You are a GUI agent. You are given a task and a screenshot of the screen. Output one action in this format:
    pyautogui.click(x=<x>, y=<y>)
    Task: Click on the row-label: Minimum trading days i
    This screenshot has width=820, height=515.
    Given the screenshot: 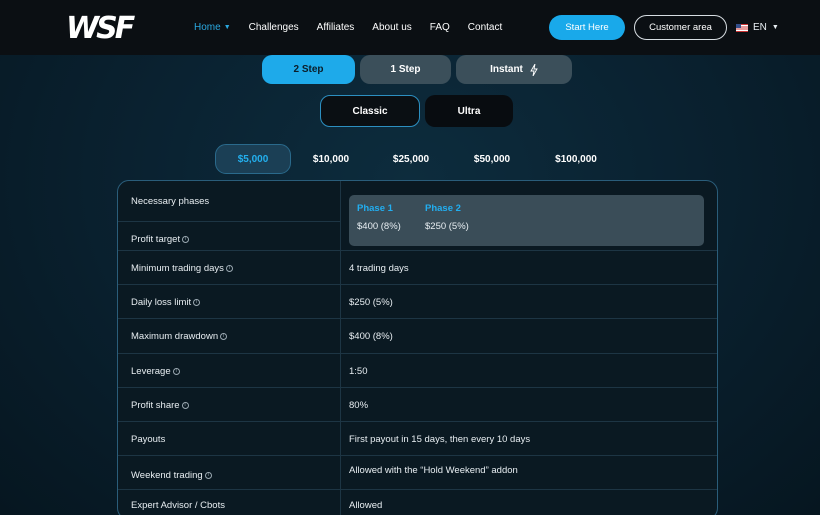 What is the action you would take?
    pyautogui.click(x=182, y=268)
    